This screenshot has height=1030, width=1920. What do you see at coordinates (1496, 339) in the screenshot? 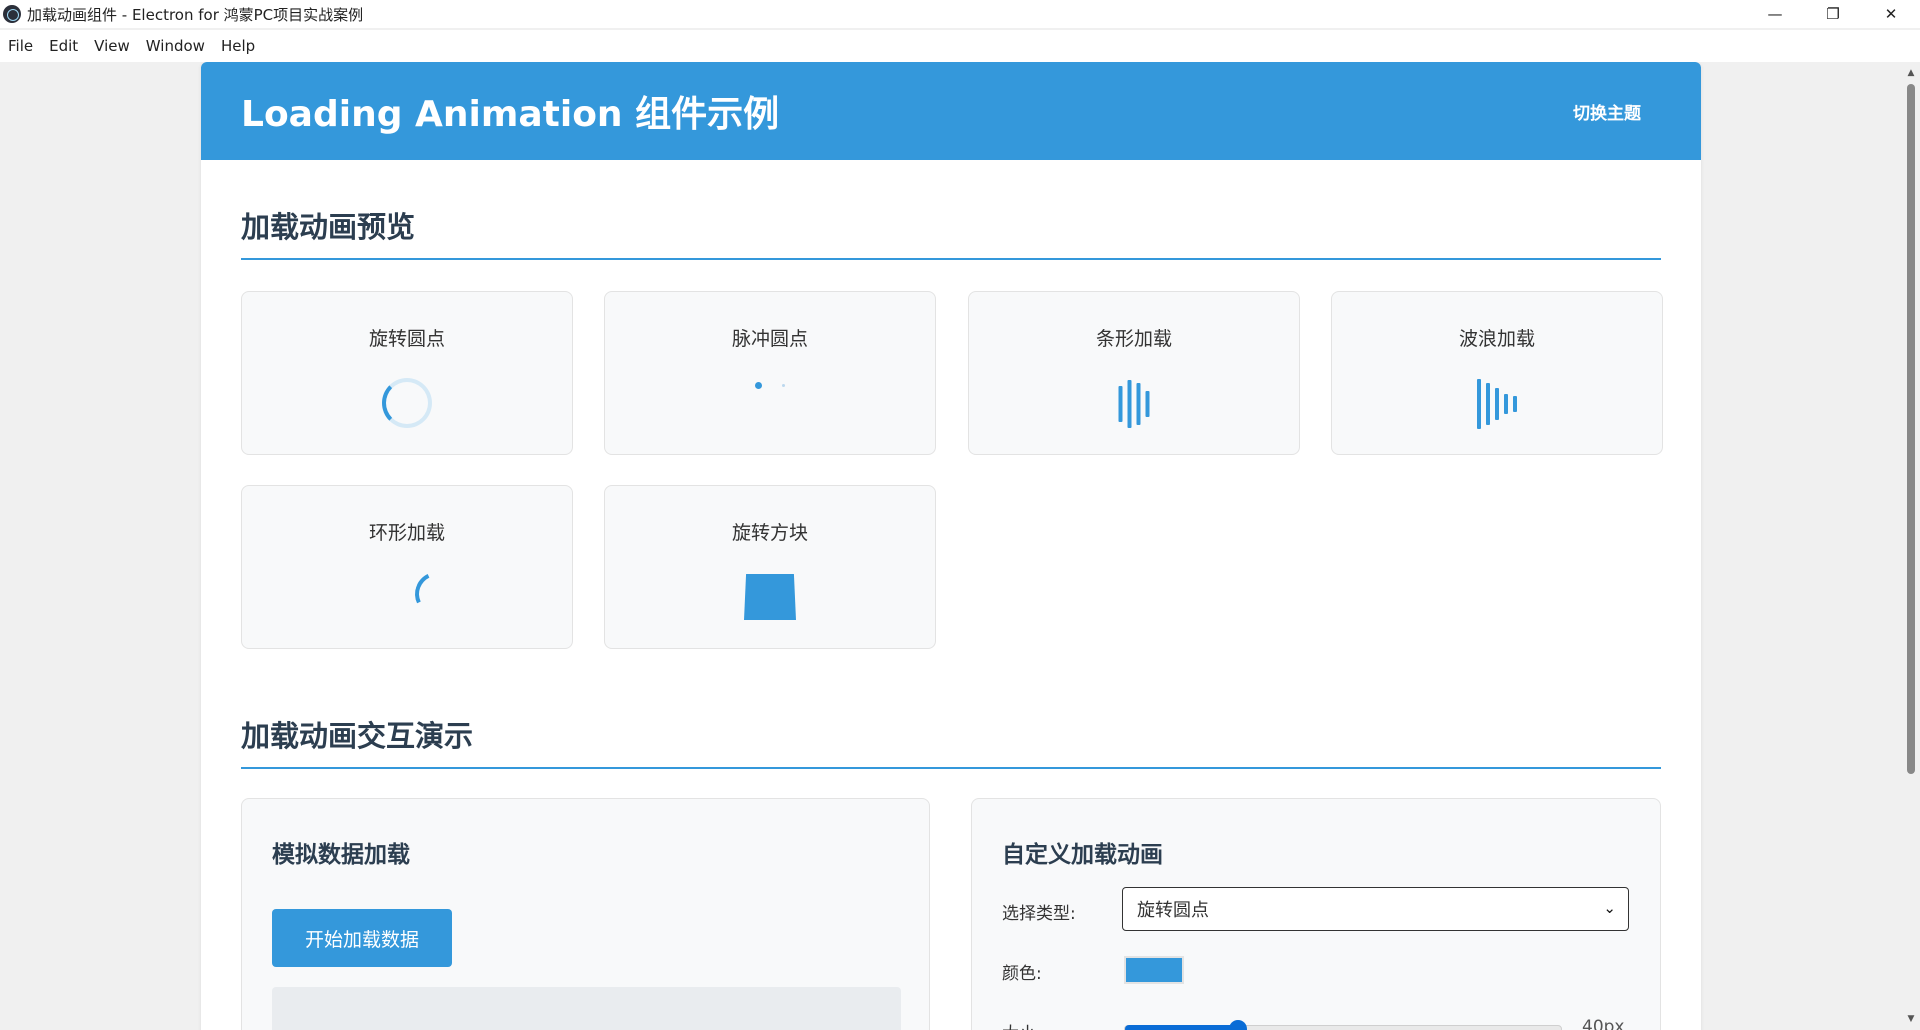
I see `preview-card-label: 波浪加载` at bounding box center [1496, 339].